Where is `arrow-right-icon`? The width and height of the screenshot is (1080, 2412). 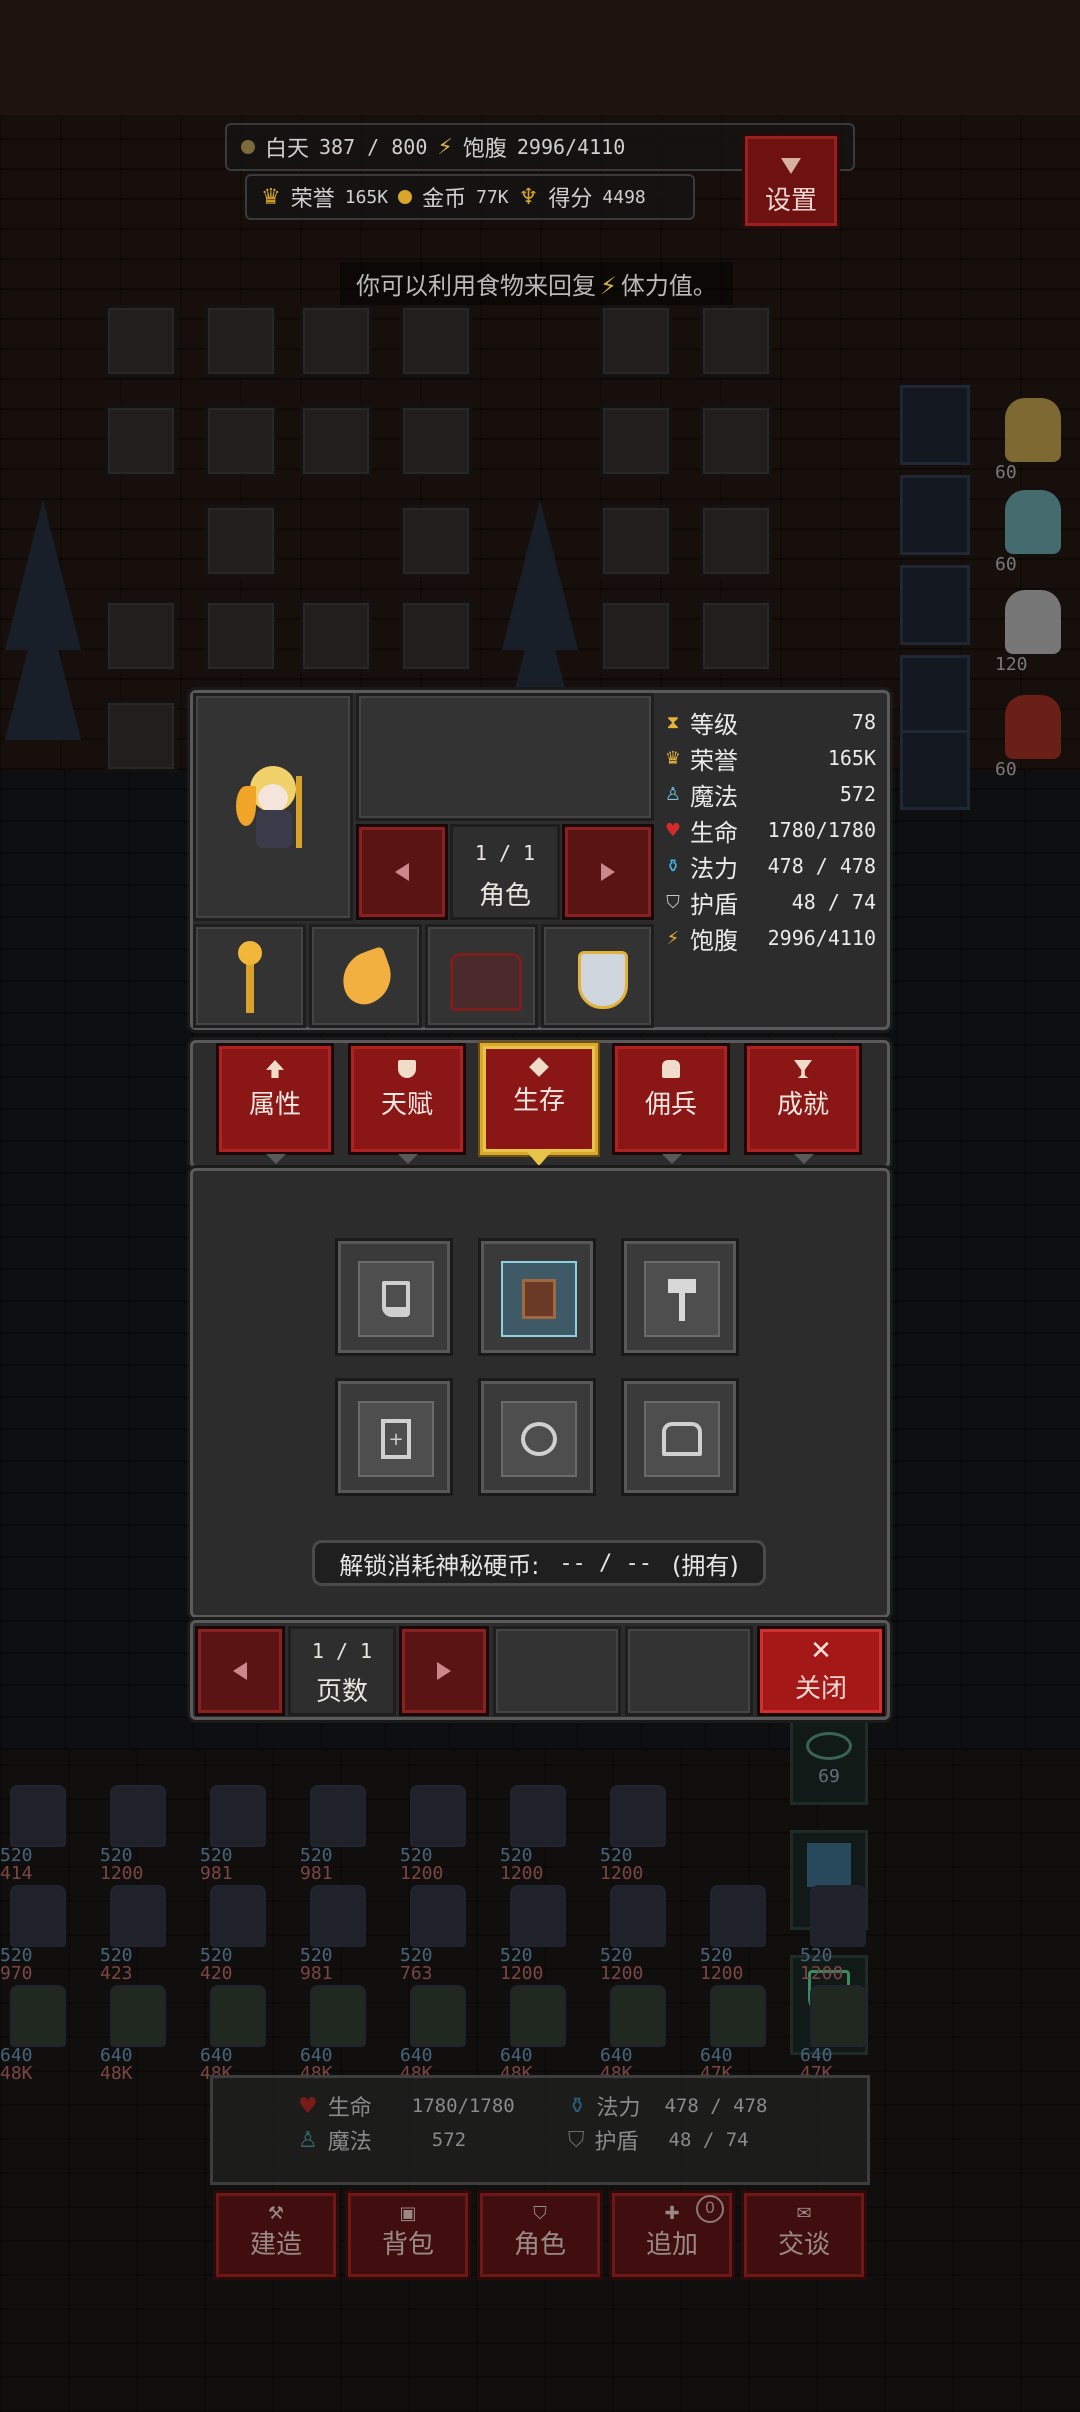
arrow-right-icon is located at coordinates (444, 1671).